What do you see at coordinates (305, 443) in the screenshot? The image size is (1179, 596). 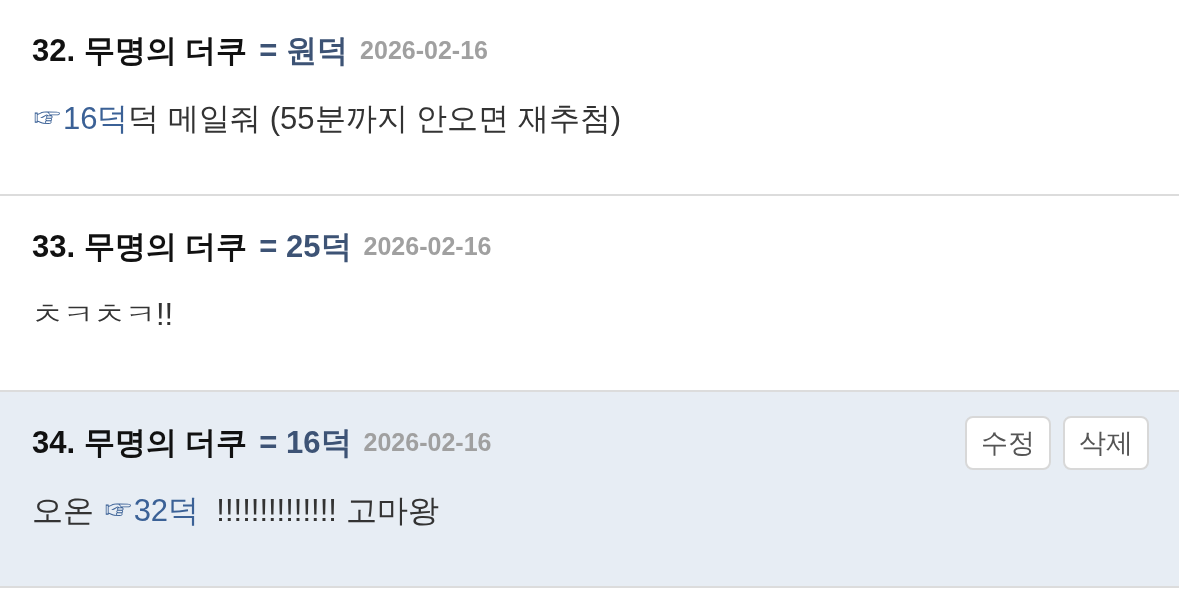 I see `reply-target: = 16덕` at bounding box center [305, 443].